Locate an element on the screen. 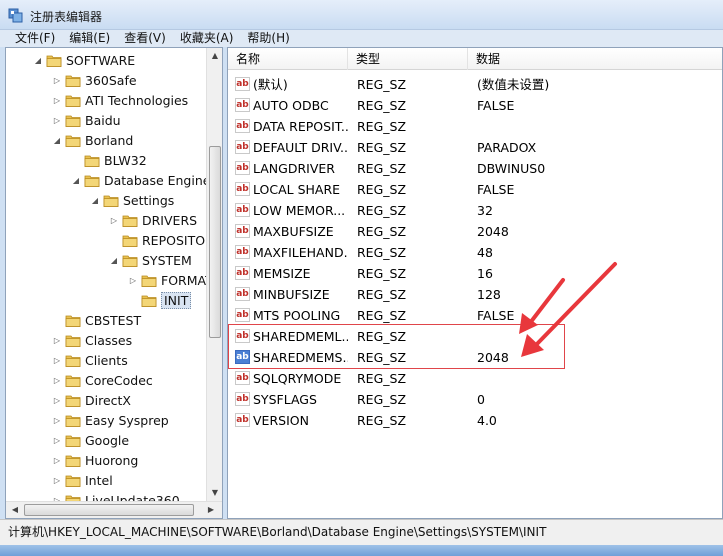 The image size is (723, 556). tree-node: ▷ Easy Sysprep is located at coordinates (110, 420).